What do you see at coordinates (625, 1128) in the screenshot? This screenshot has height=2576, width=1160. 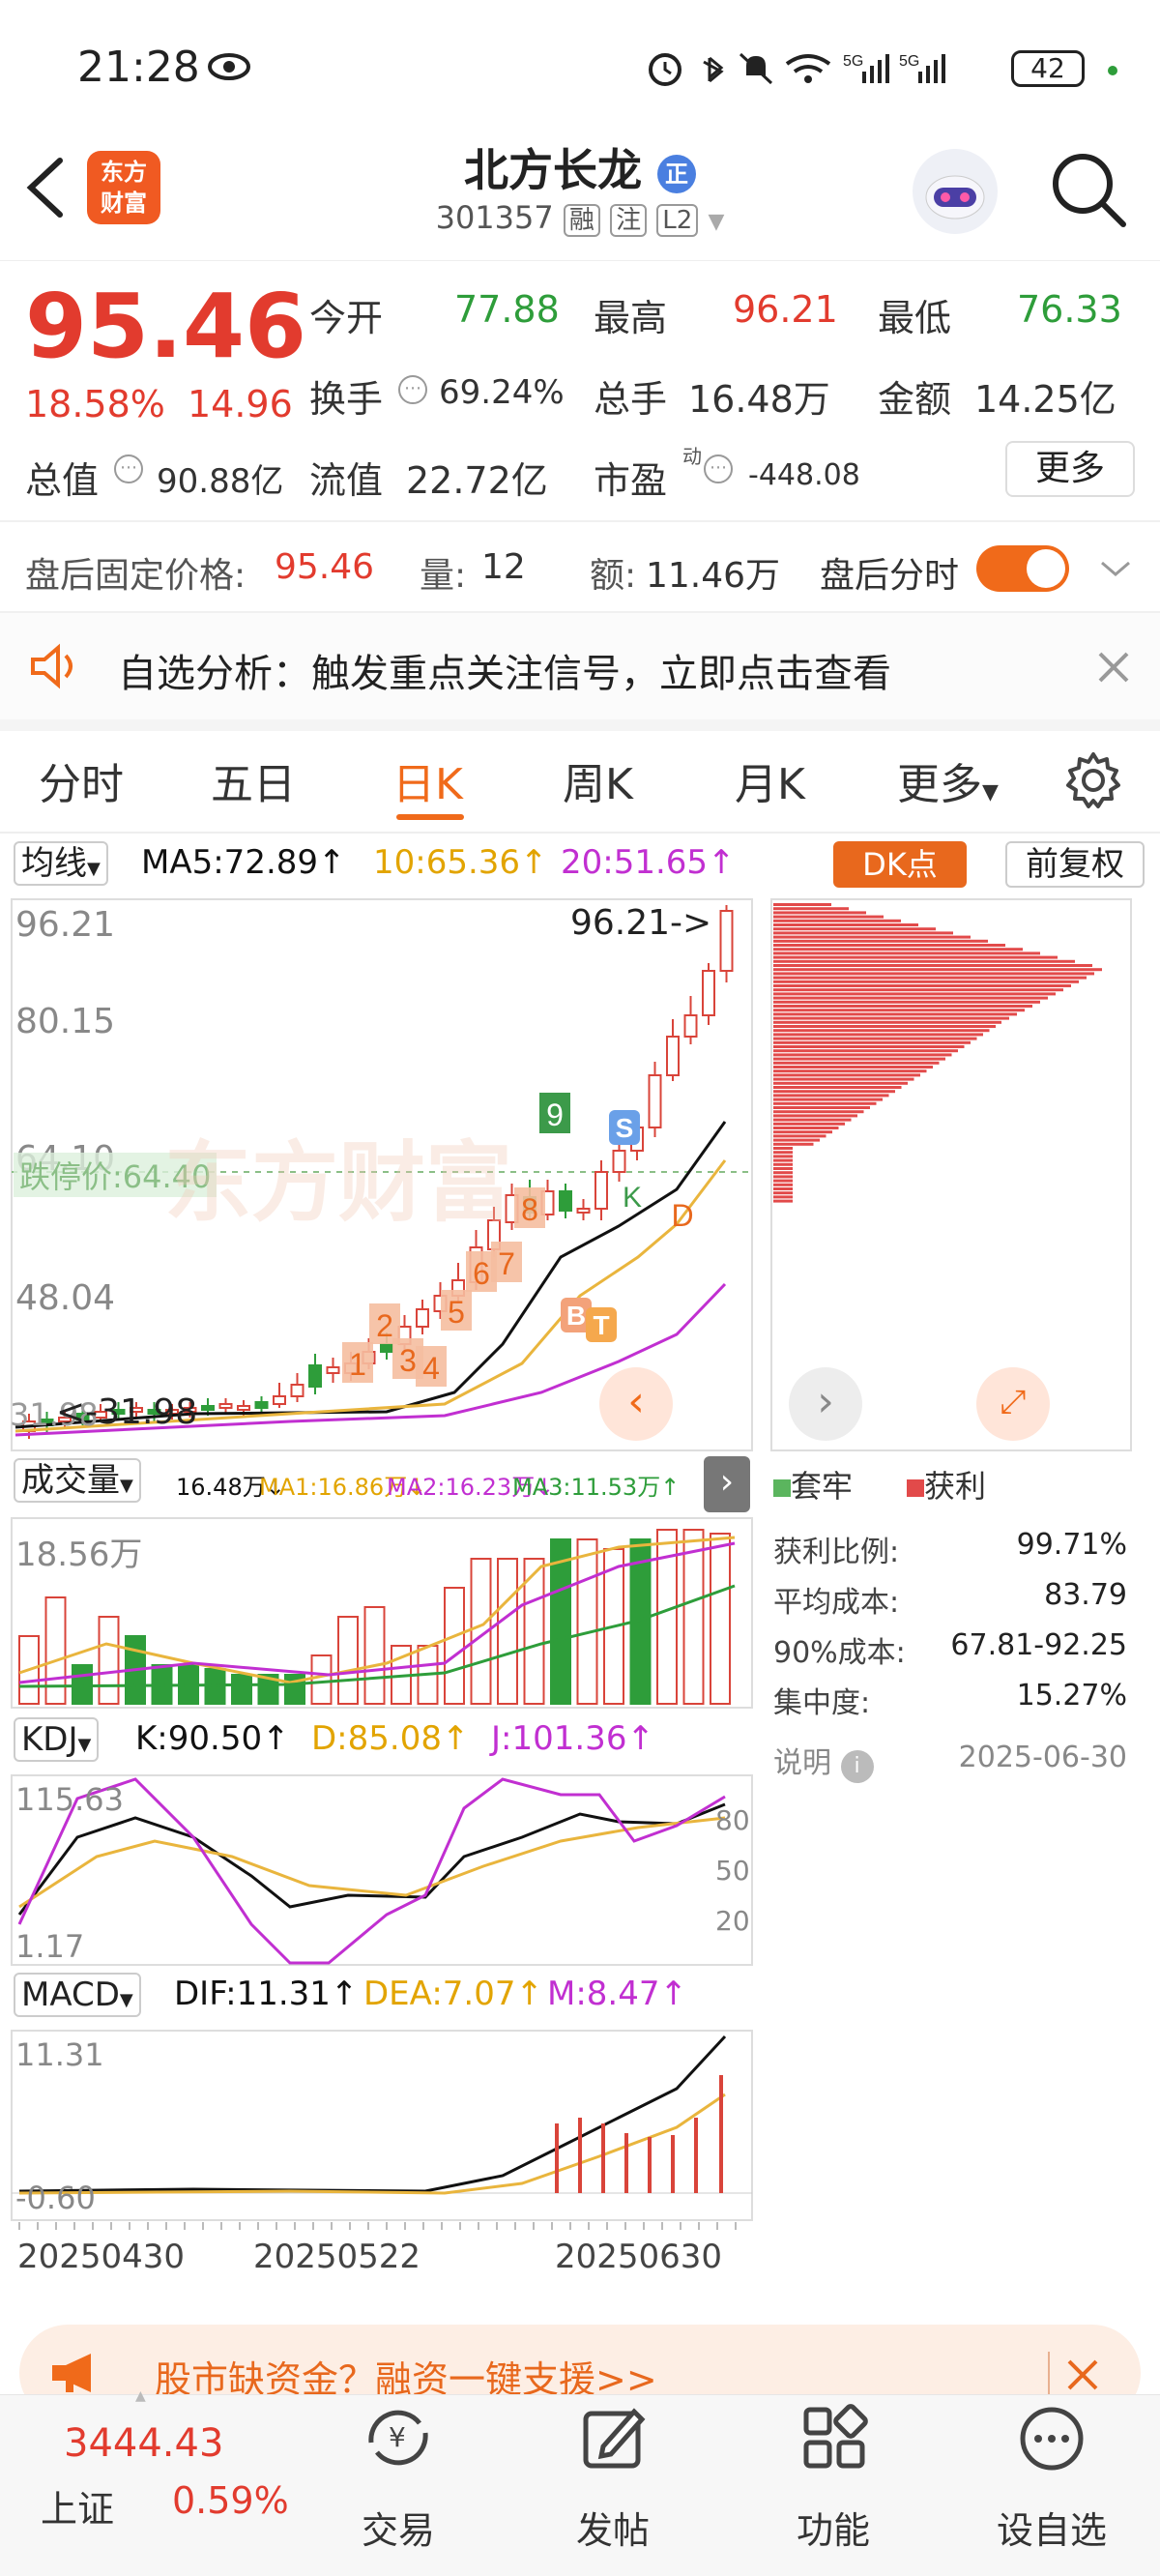 I see `sell-badge-text: S` at bounding box center [625, 1128].